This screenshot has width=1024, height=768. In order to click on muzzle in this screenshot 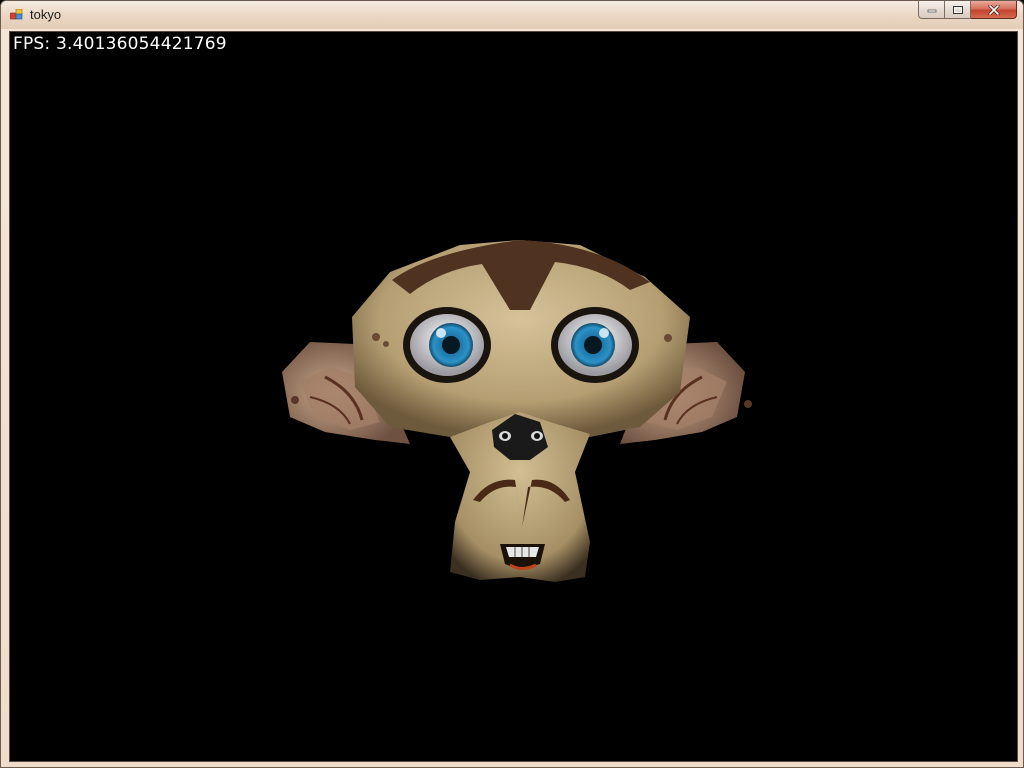, I will do `click(520, 497)`.